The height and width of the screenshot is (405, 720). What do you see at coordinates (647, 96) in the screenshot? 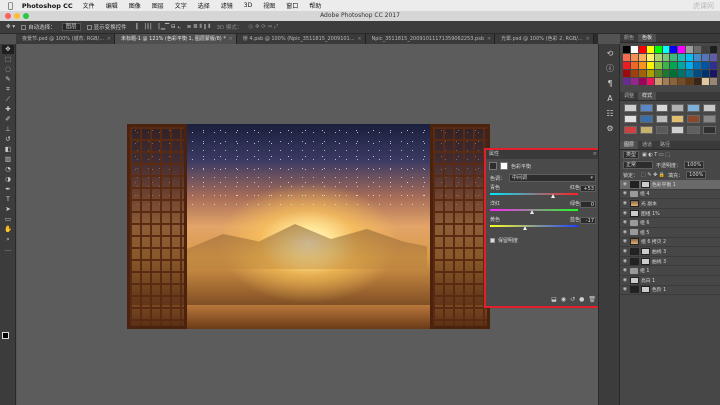
I see `tab-styles: 样式` at bounding box center [647, 96].